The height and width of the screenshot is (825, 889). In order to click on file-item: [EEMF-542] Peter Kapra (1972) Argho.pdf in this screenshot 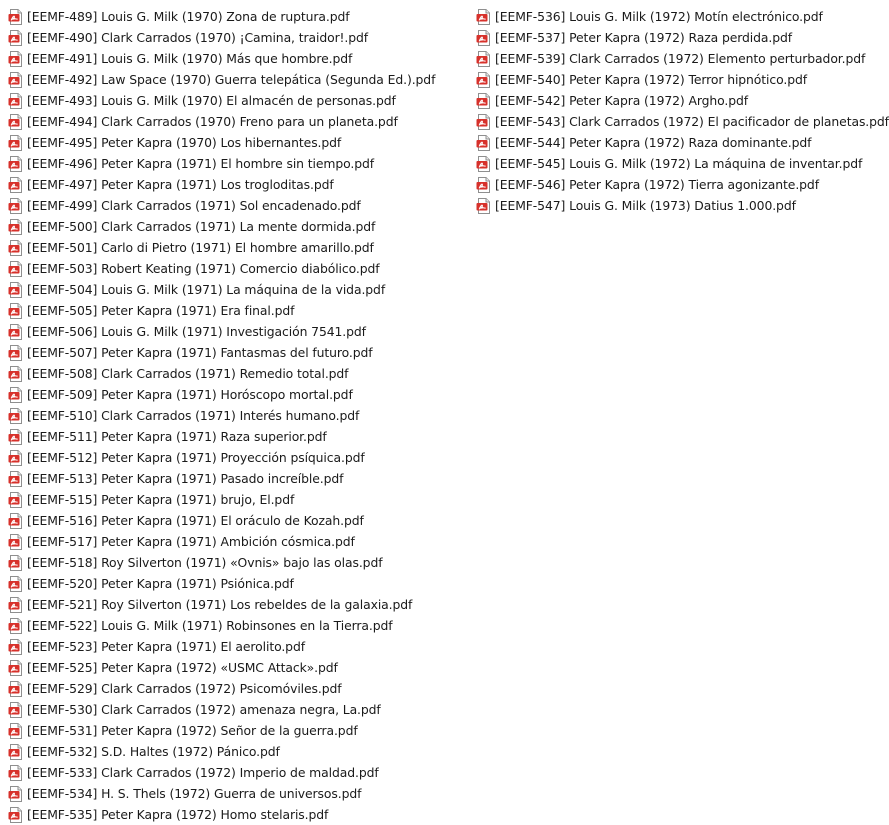, I will do `click(682, 100)`.